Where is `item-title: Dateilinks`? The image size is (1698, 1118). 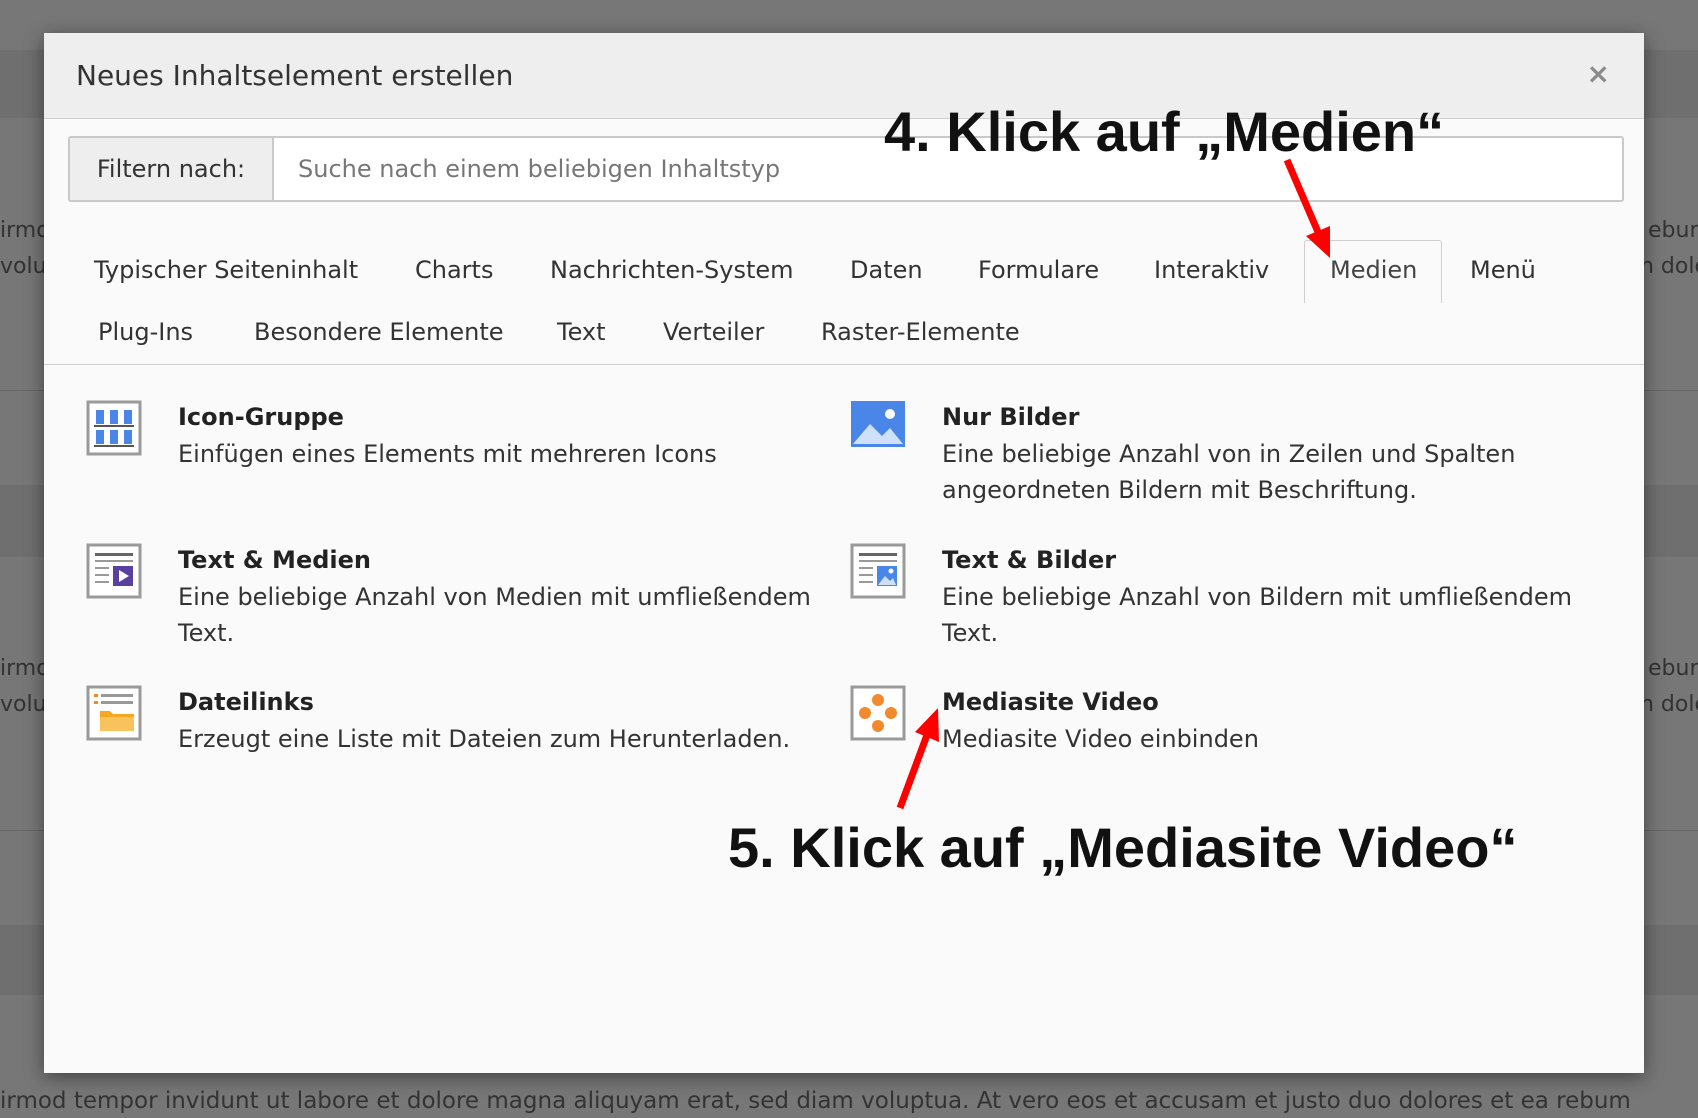 item-title: Dateilinks is located at coordinates (246, 702).